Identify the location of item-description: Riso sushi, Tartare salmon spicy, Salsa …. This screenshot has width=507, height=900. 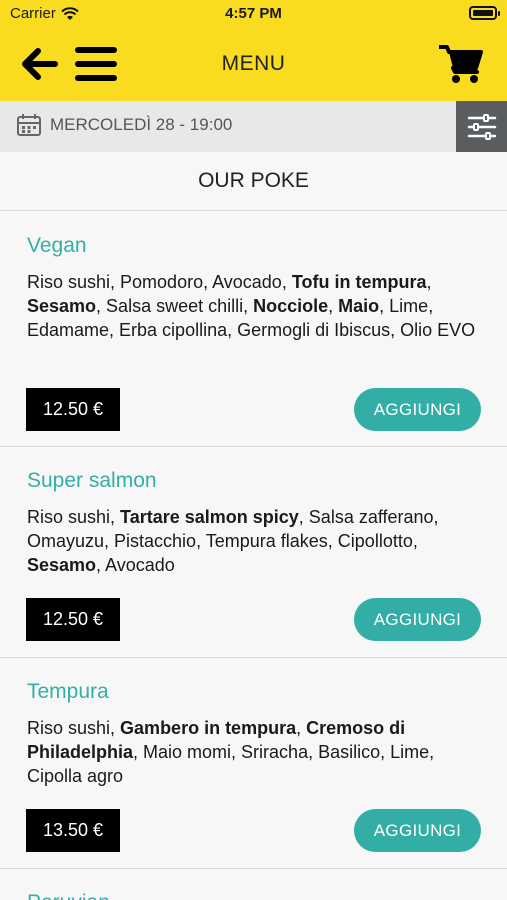
(254, 541).